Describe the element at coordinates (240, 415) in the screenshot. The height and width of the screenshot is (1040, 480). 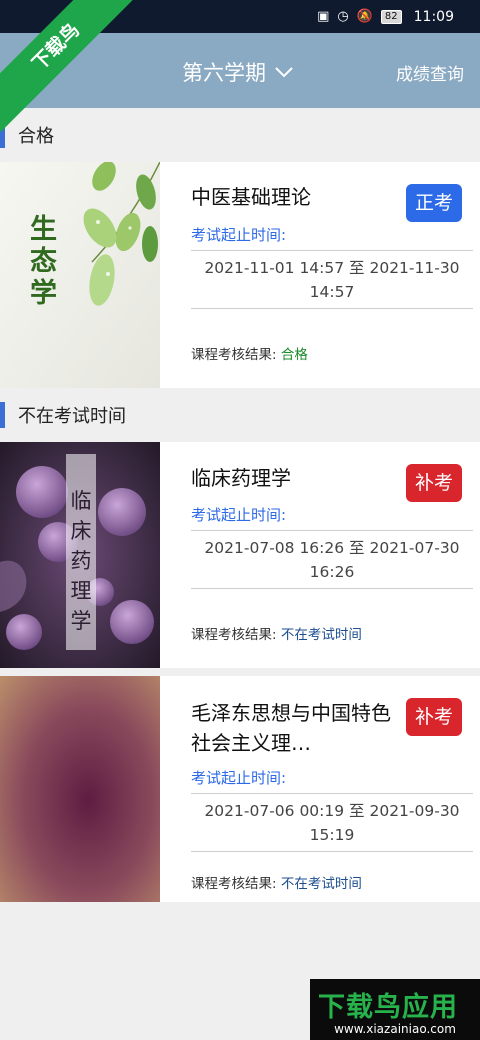
I see `section-header-not-in-exam-time: 不在考试时间` at that location.